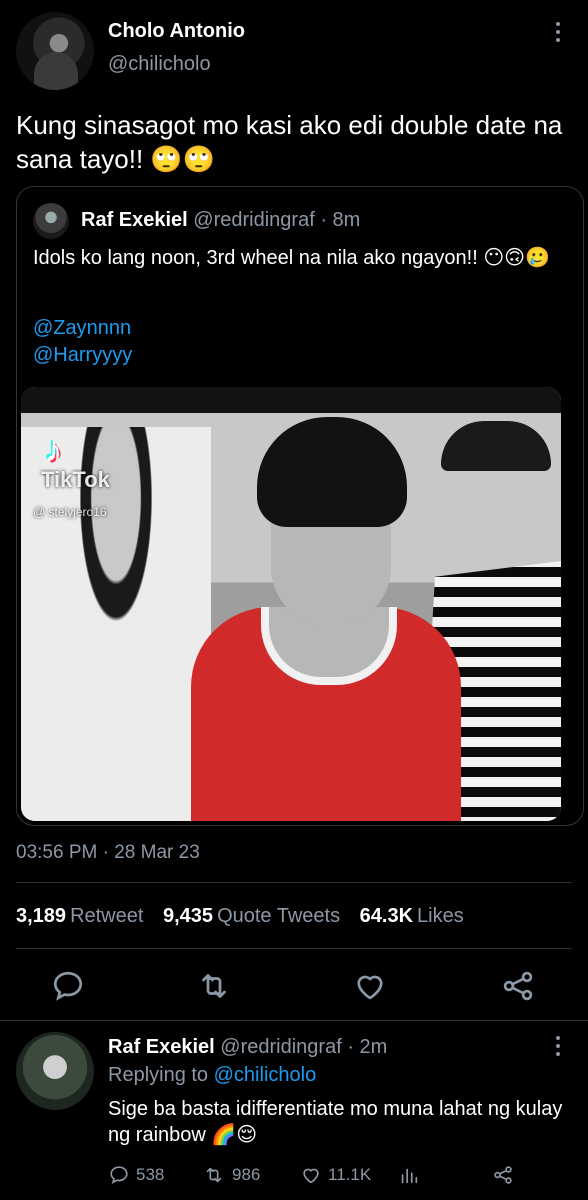 This screenshot has height=1200, width=588. I want to click on tweet-timestamp: 03:56 PM · 28 Mar 23, so click(108, 852).